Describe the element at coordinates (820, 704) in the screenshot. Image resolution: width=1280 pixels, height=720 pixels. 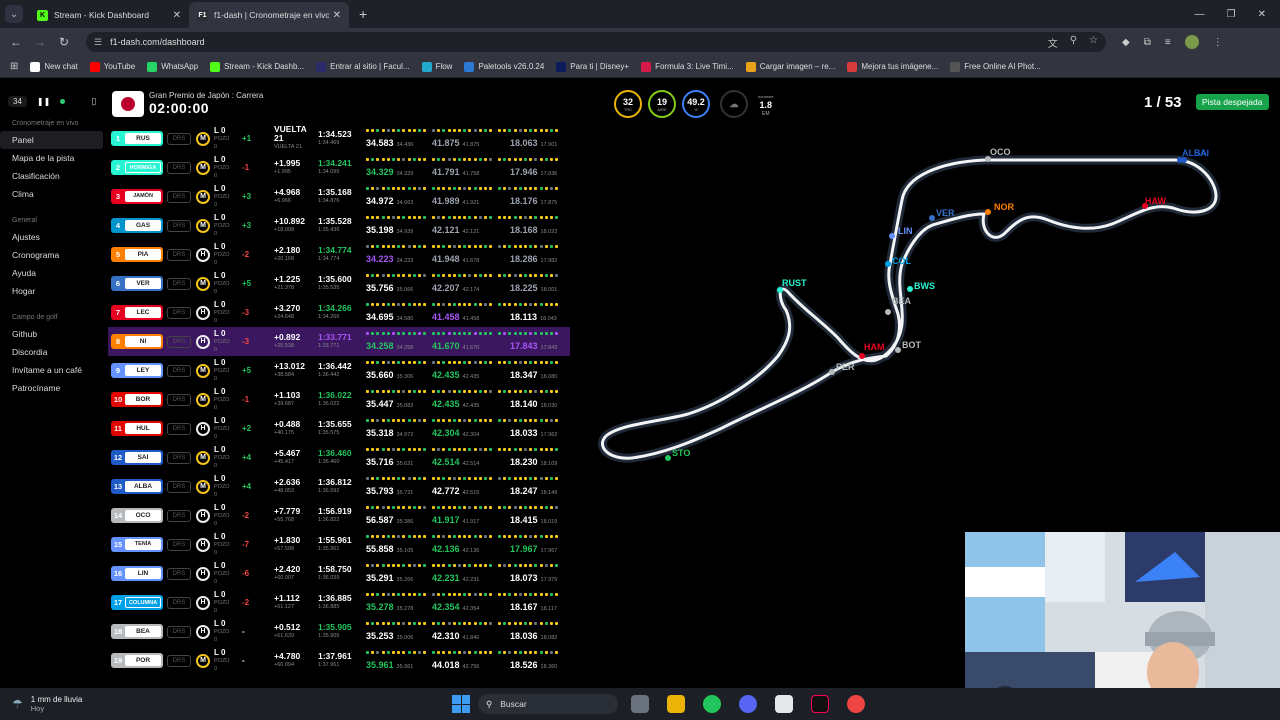
I see `tiktok-icon` at that location.